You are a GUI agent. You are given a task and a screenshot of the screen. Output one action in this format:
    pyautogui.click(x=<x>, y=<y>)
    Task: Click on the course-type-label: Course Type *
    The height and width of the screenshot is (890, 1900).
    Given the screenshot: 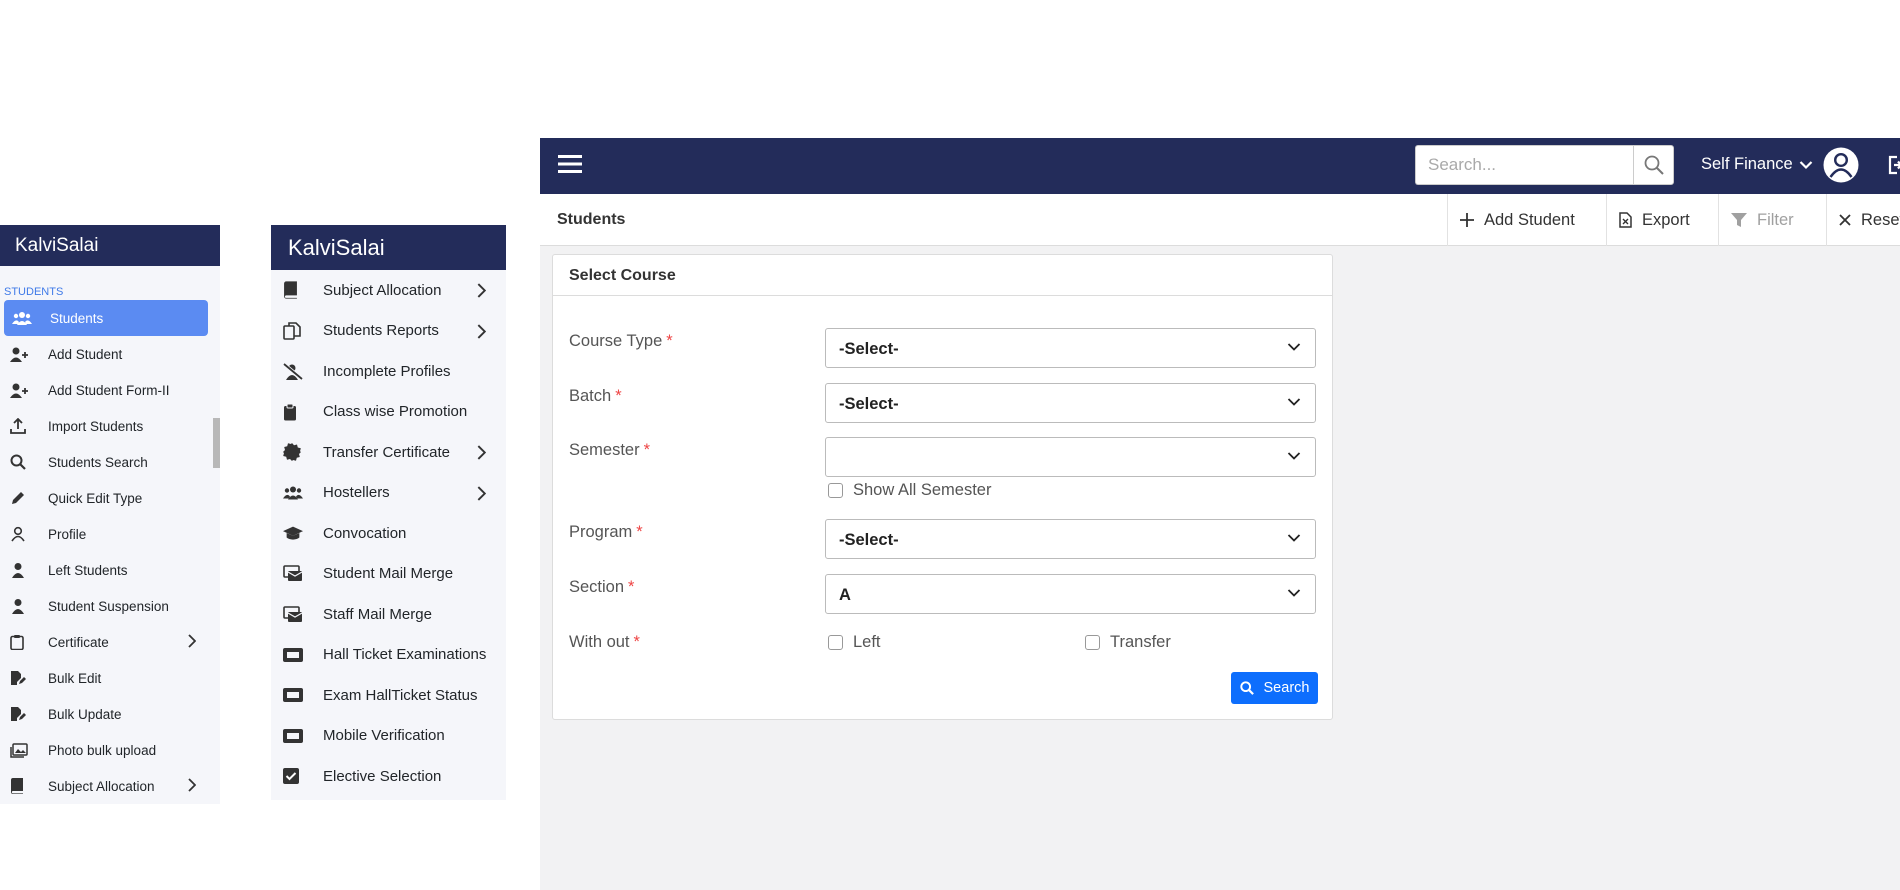 What is the action you would take?
    pyautogui.click(x=621, y=341)
    